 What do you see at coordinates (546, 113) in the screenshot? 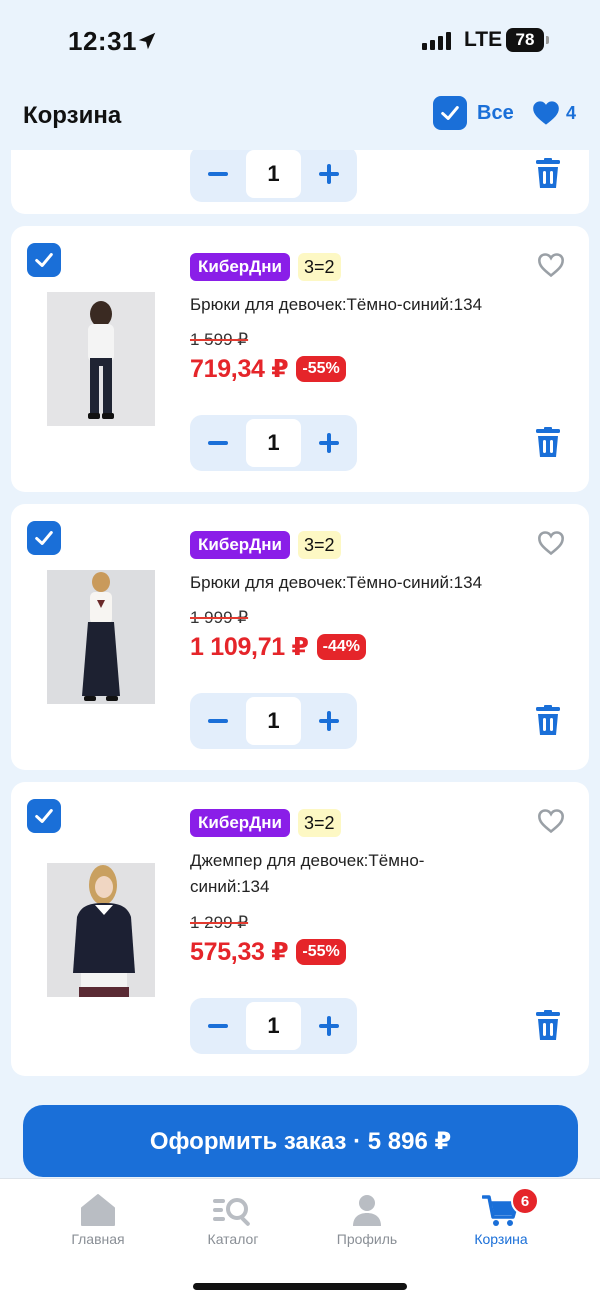
I see `heart-icon` at bounding box center [546, 113].